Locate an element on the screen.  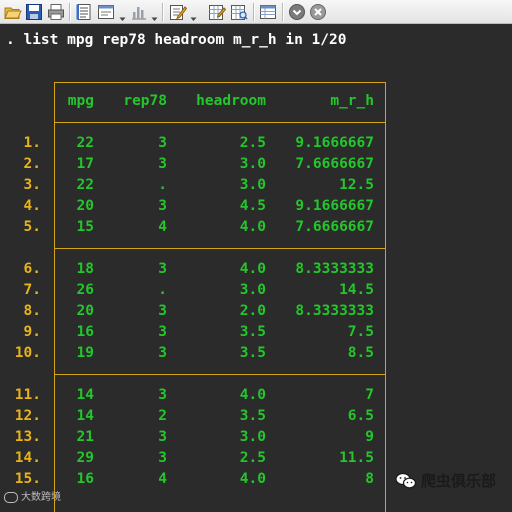
table-row: 3. 22. 3.0 12.5 is located at coordinates (256, 185).